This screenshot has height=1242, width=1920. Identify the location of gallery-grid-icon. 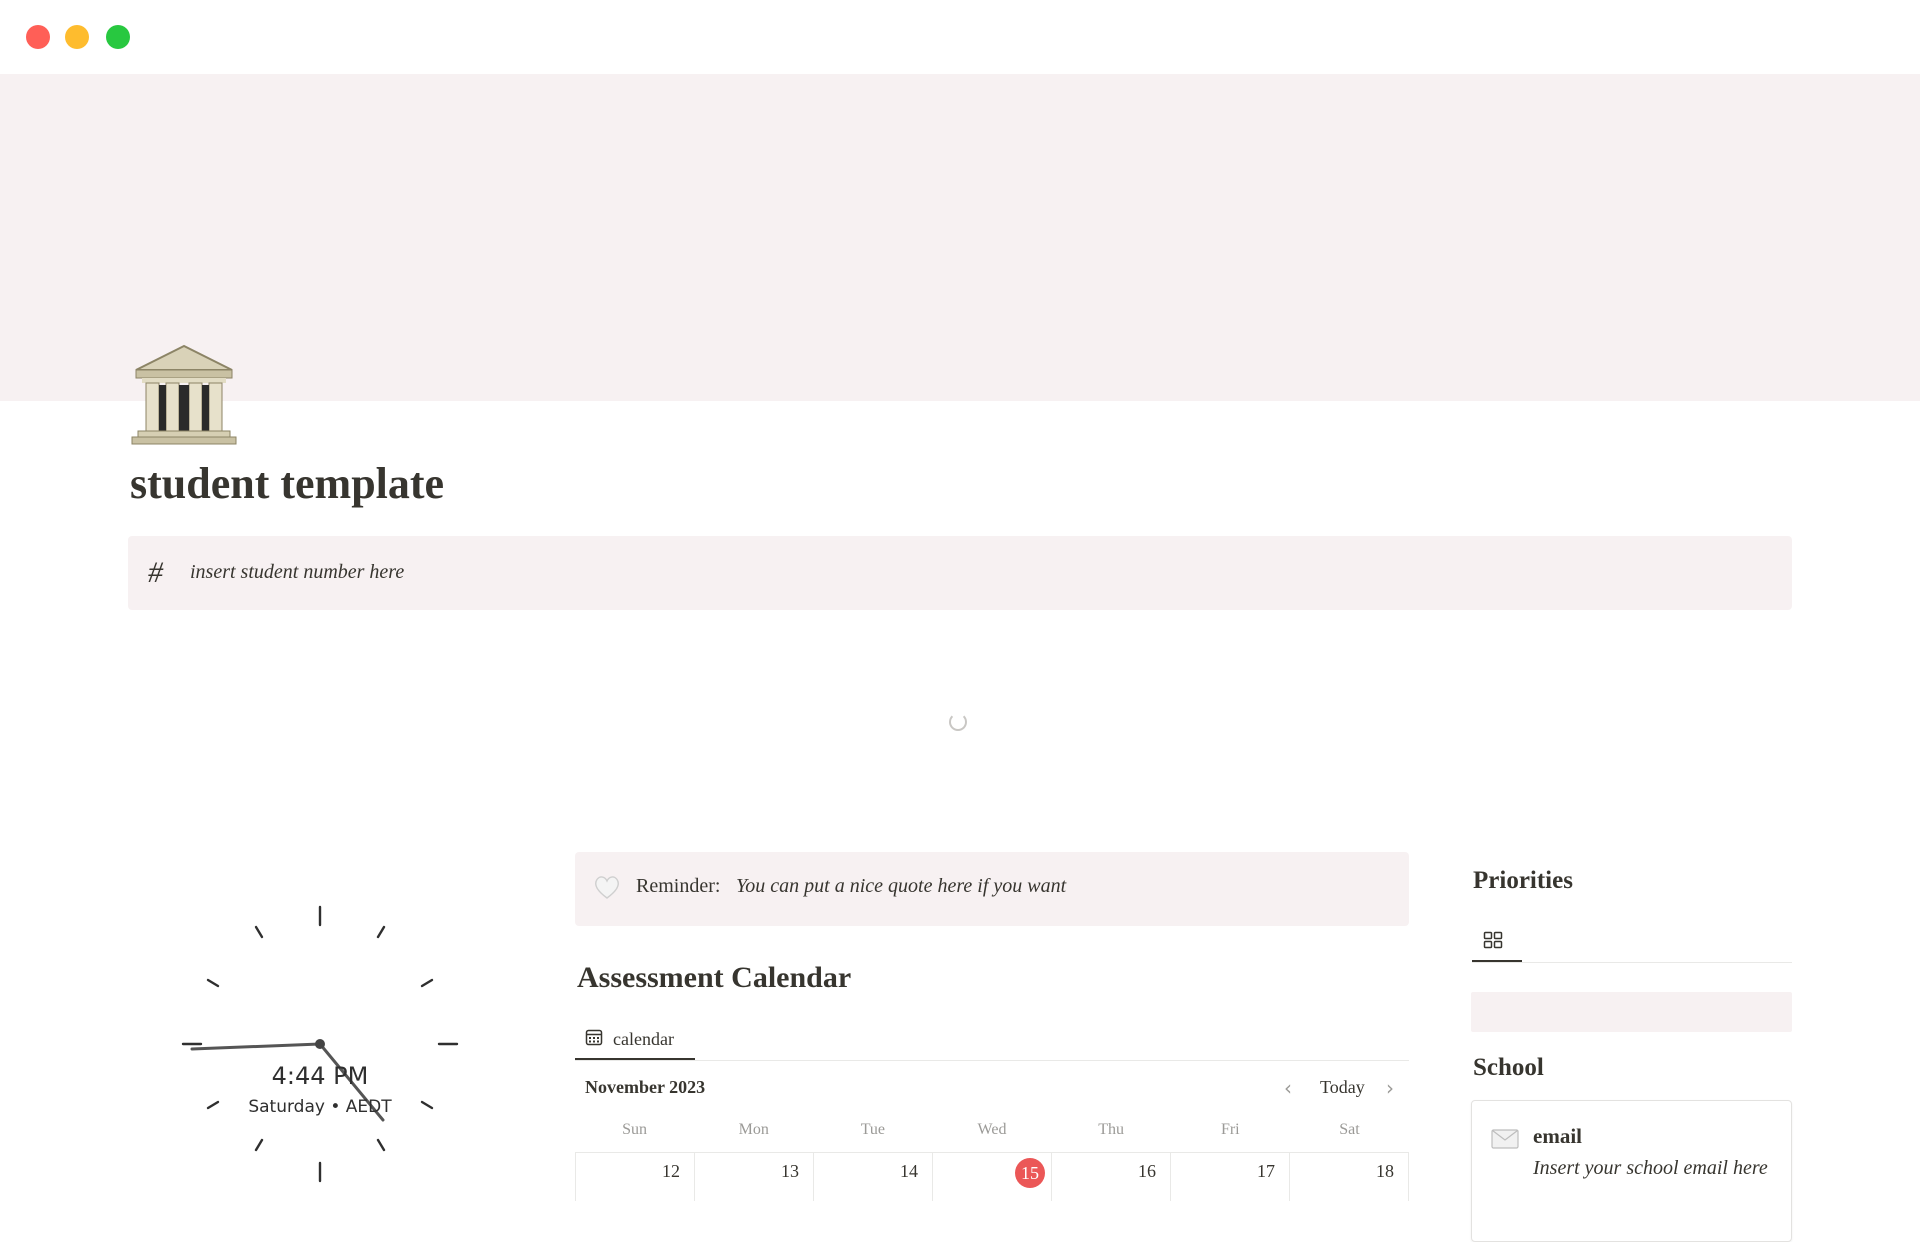
(1493, 940).